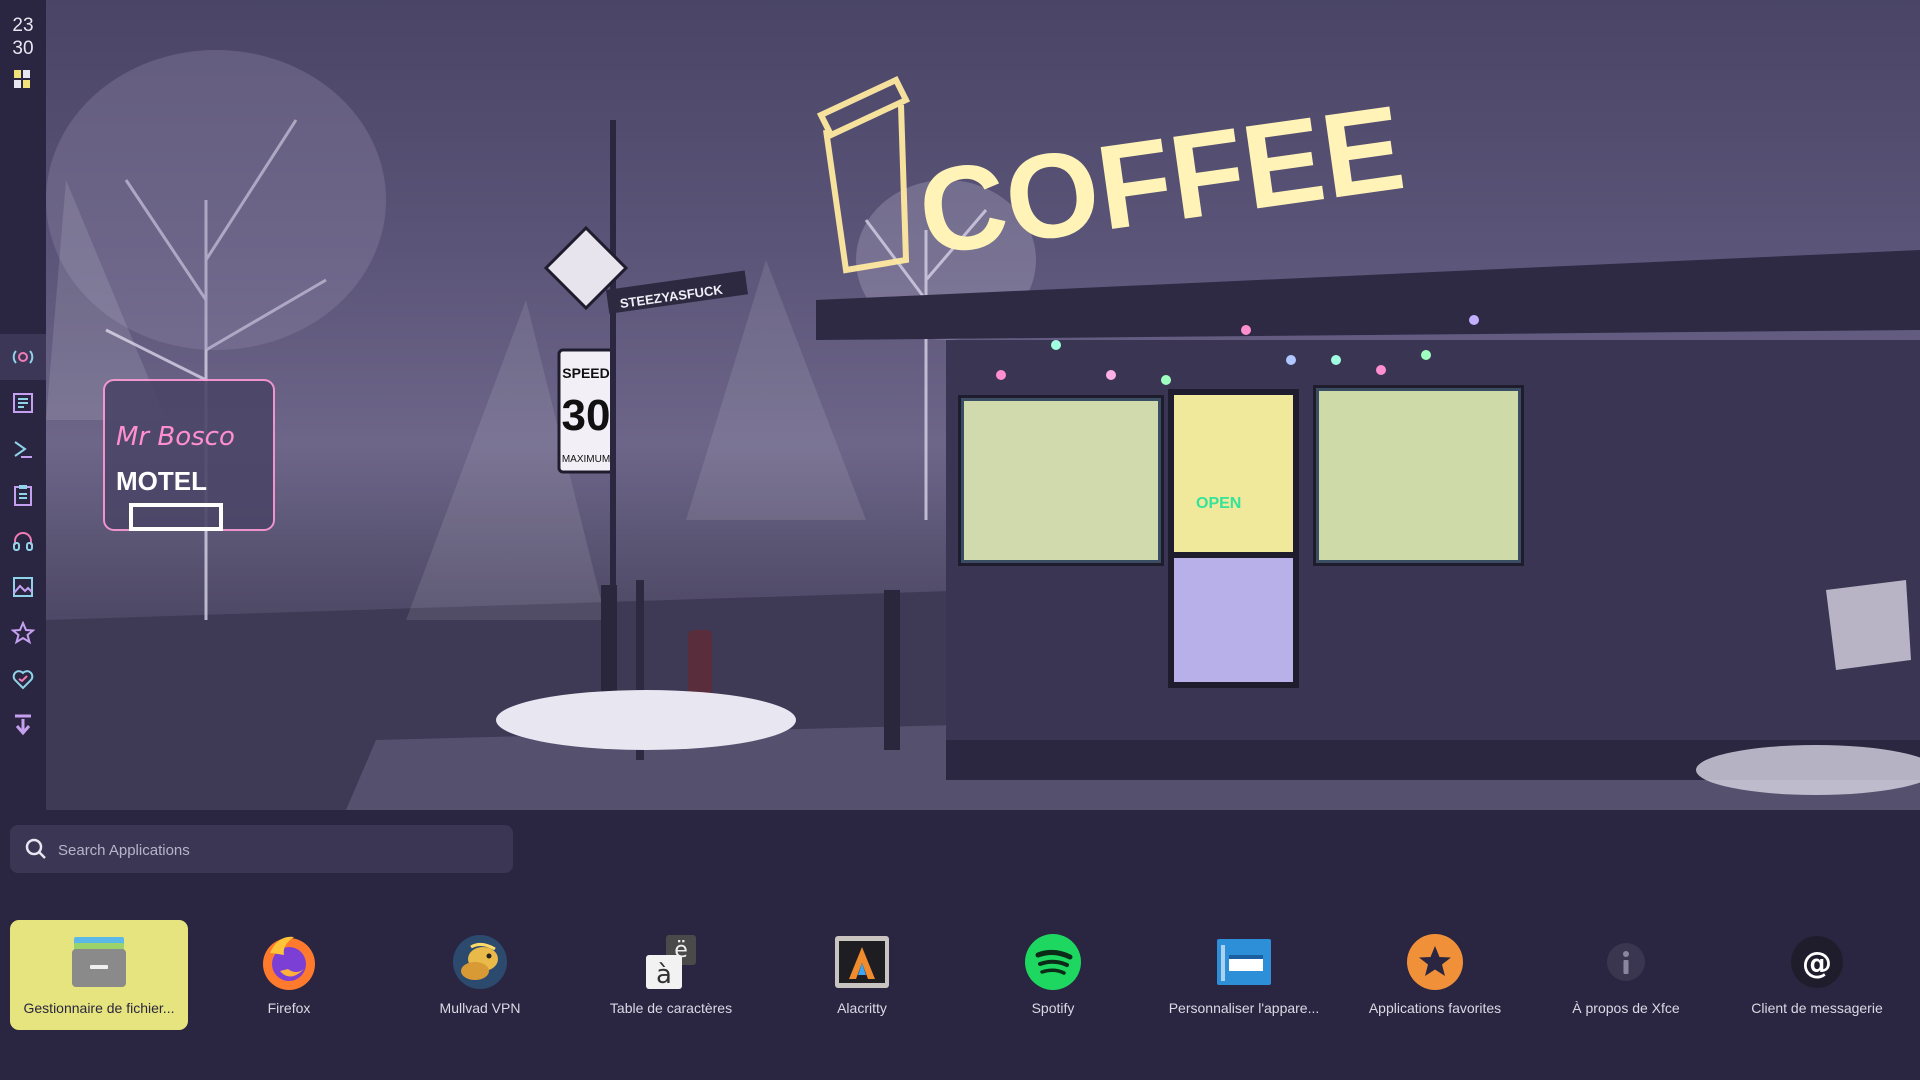 The height and width of the screenshot is (1080, 1920). I want to click on app-alacritty: Alacritty, so click(862, 975).